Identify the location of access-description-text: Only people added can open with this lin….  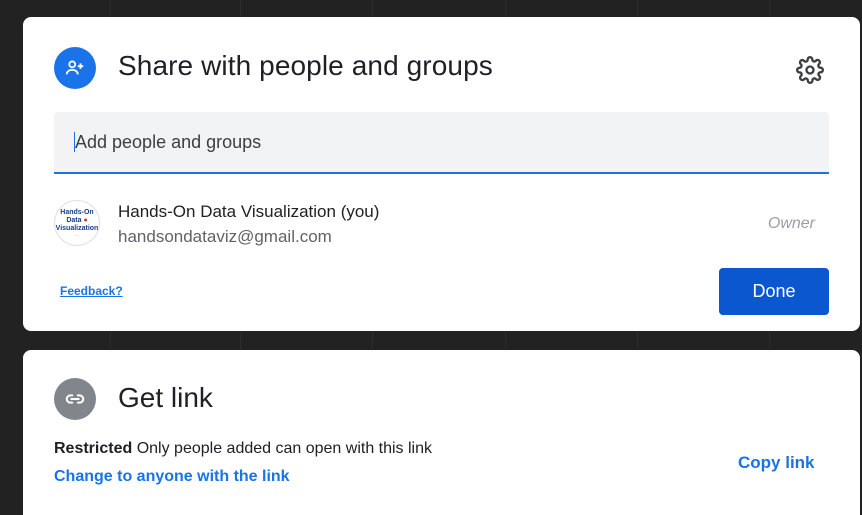
(284, 448).